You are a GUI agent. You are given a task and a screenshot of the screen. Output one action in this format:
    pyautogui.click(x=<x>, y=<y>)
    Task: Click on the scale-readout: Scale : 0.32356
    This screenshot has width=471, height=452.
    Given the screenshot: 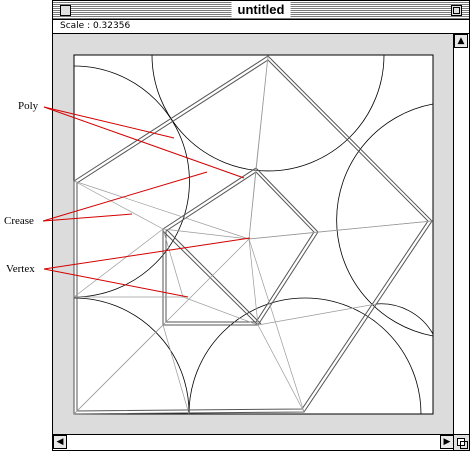 What is the action you would take?
    pyautogui.click(x=95, y=26)
    